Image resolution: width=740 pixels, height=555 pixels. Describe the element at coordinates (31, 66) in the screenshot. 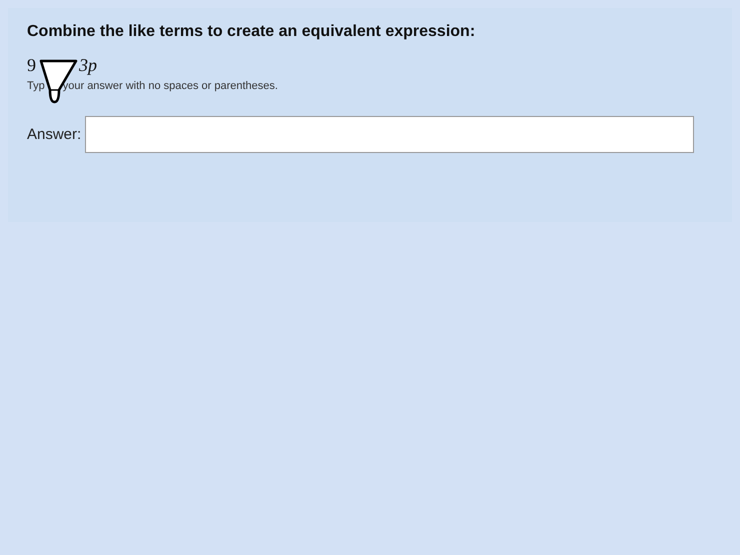

I see `math-term: 9` at that location.